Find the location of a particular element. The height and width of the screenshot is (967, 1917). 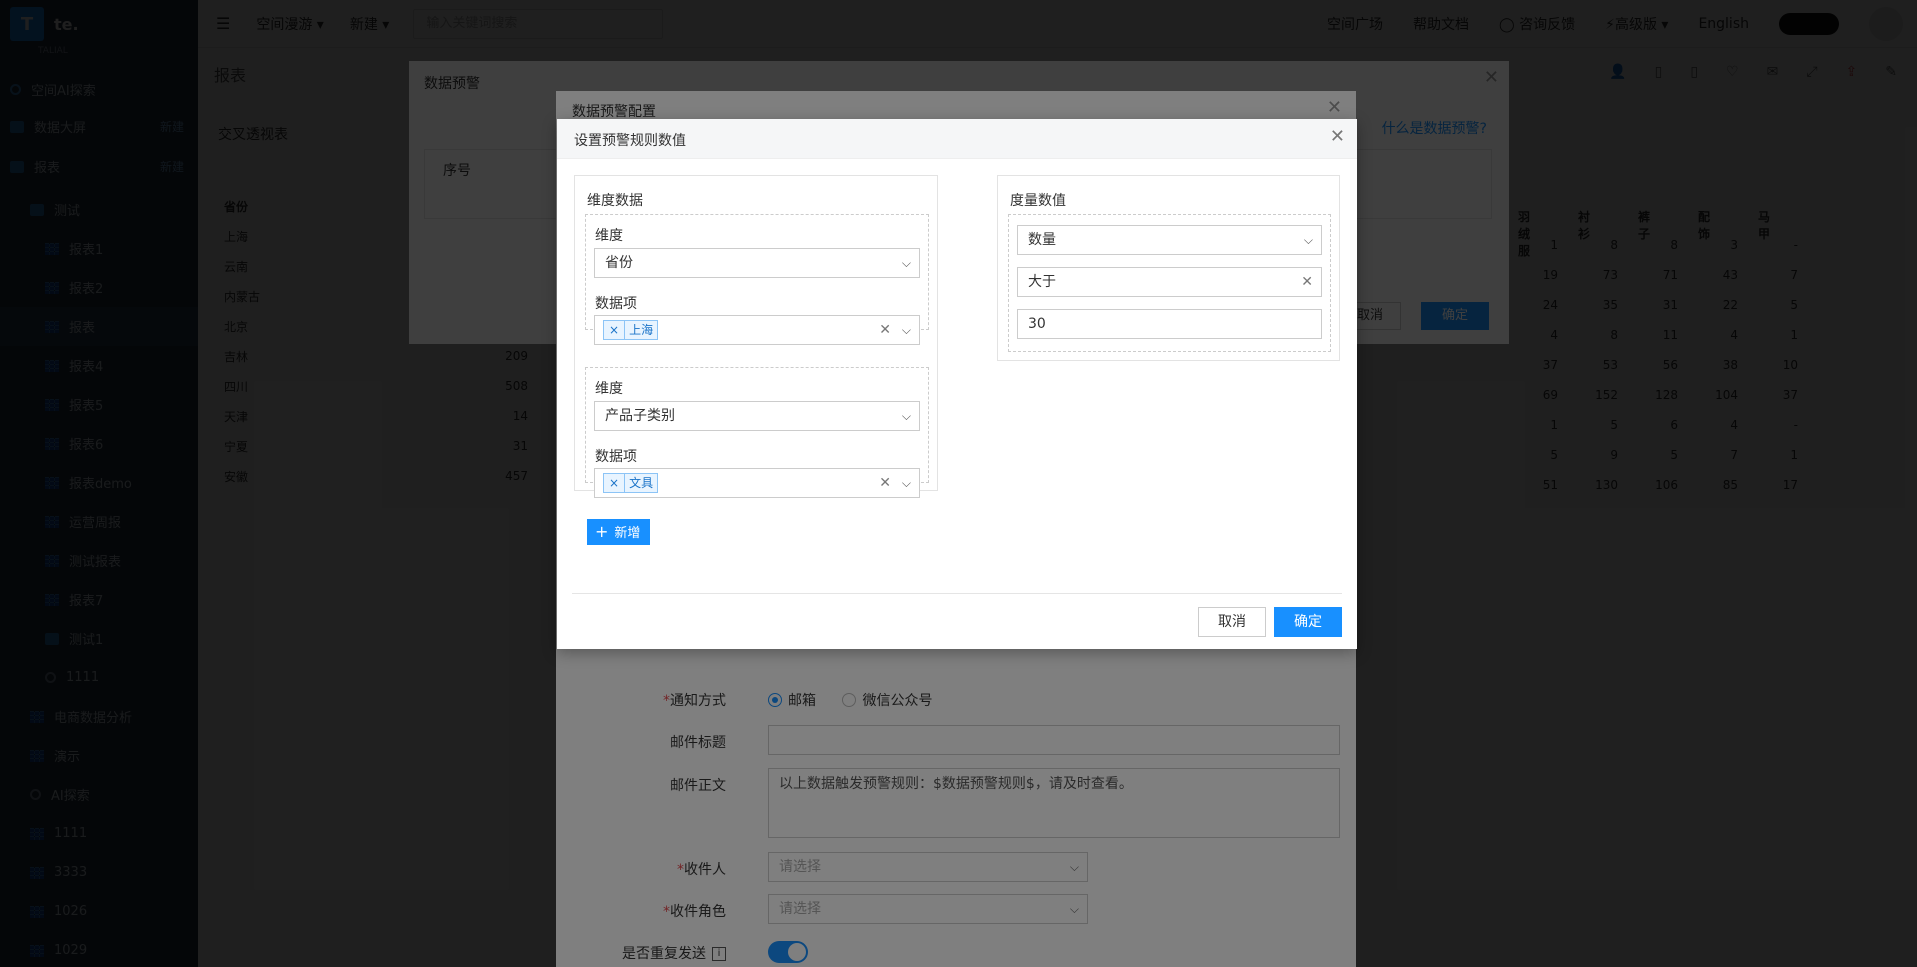

data-item-select-2: × 文具 ✕ ⌵ is located at coordinates (757, 483).